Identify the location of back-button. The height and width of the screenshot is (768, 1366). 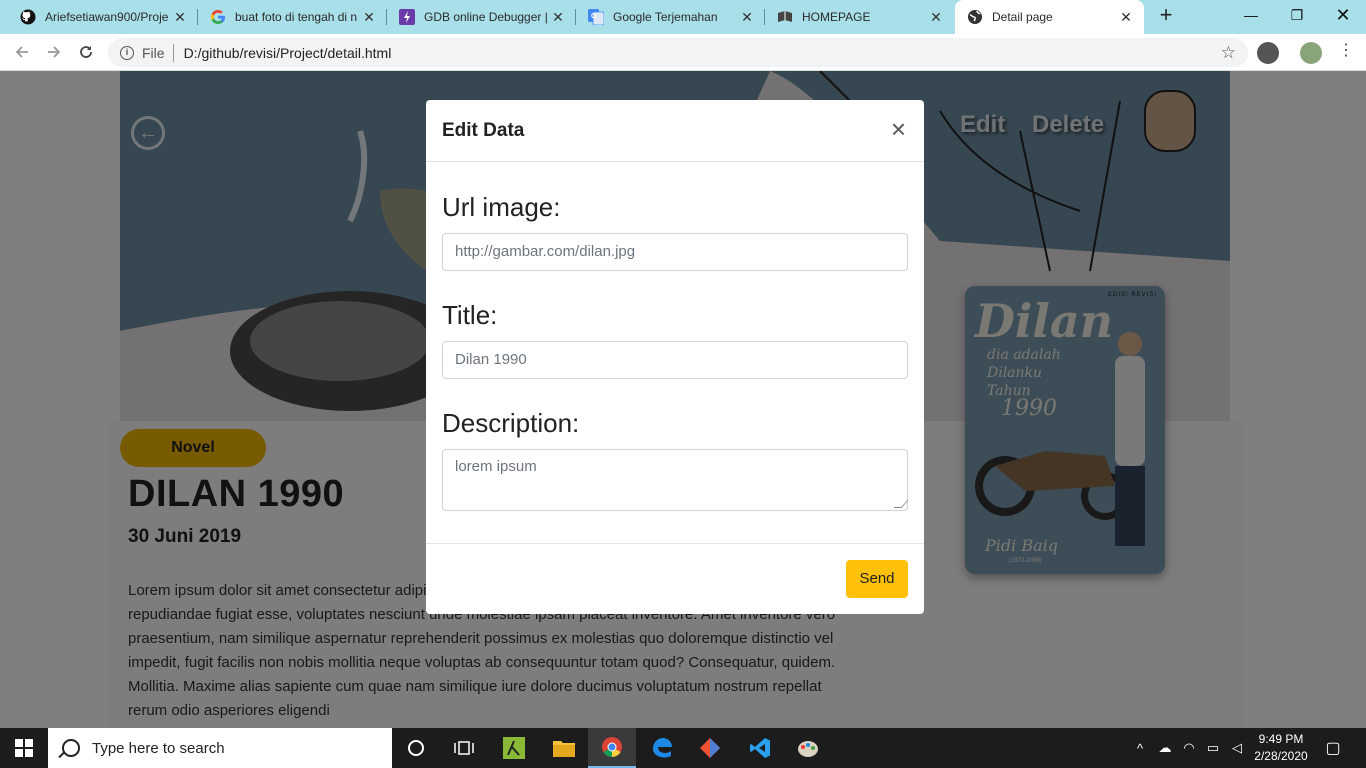
(22, 52).